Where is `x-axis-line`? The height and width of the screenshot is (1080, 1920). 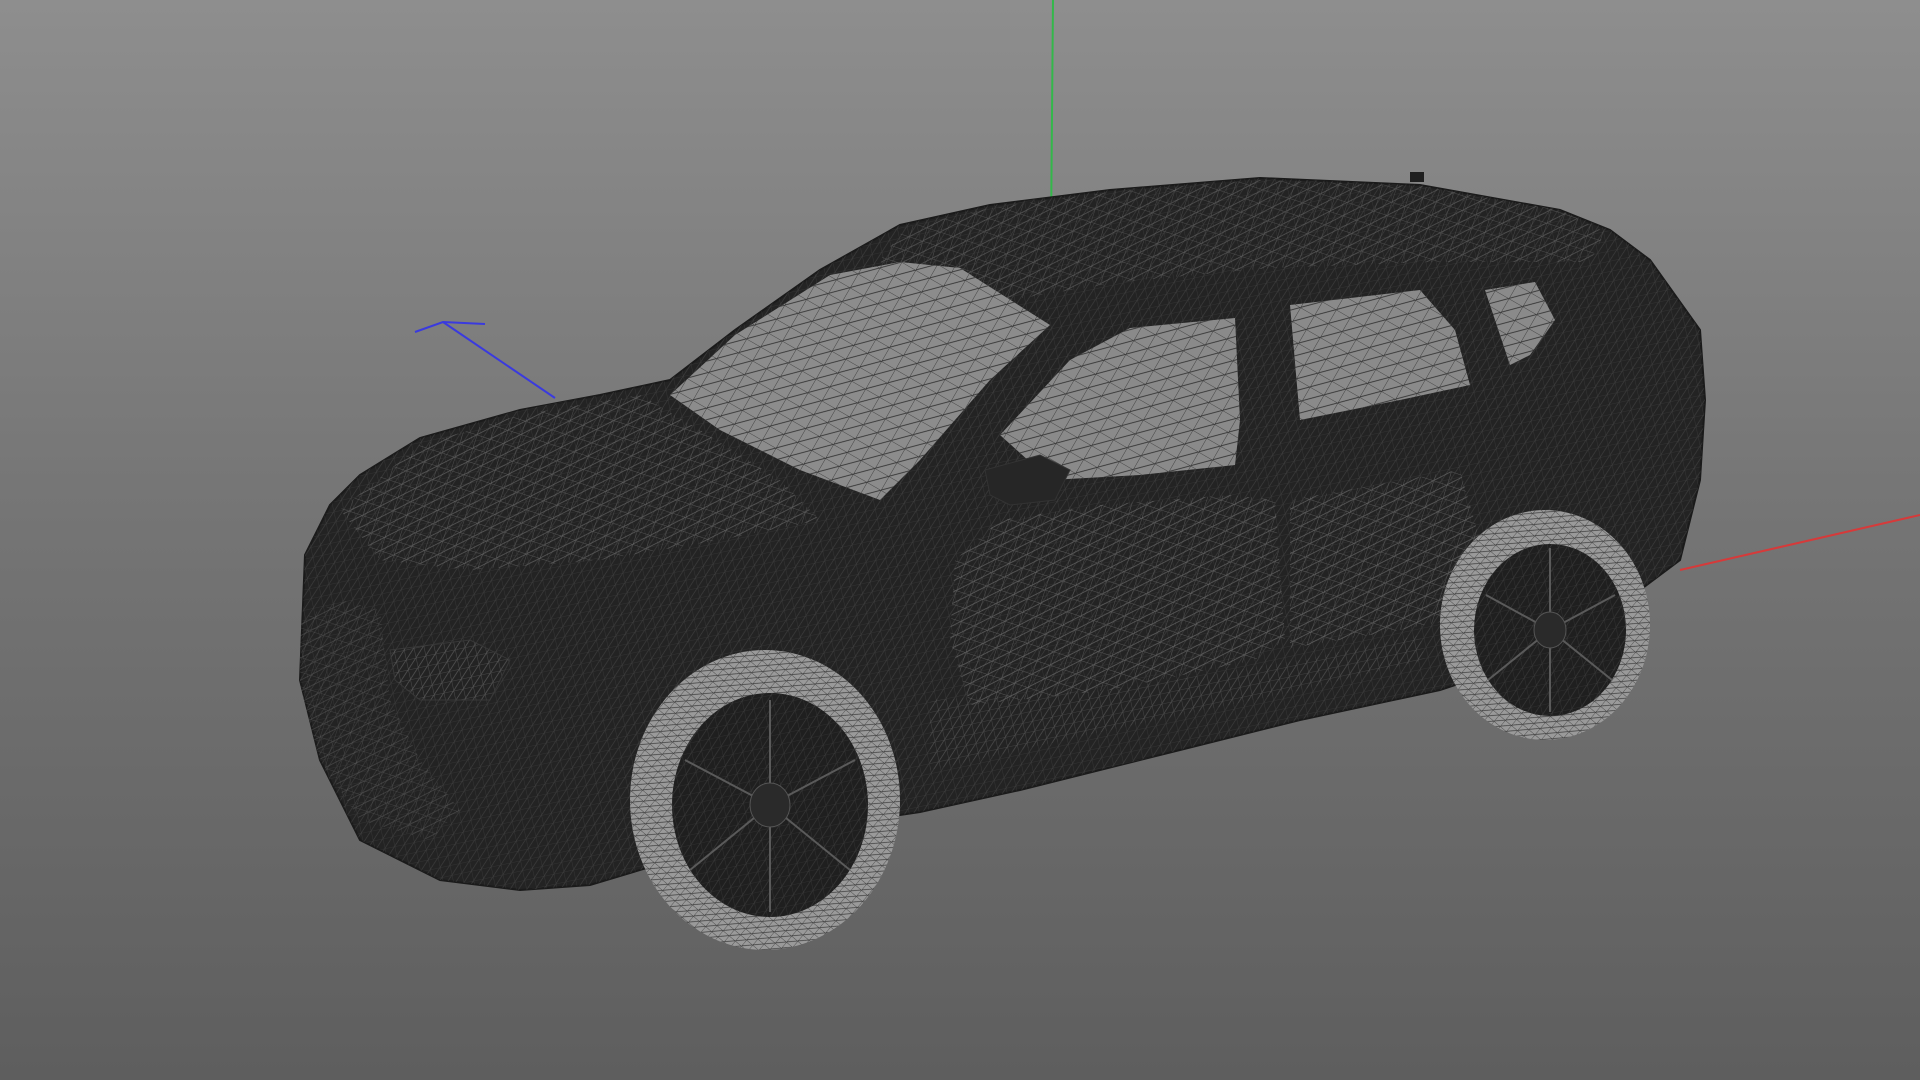 x-axis-line is located at coordinates (1799, 542).